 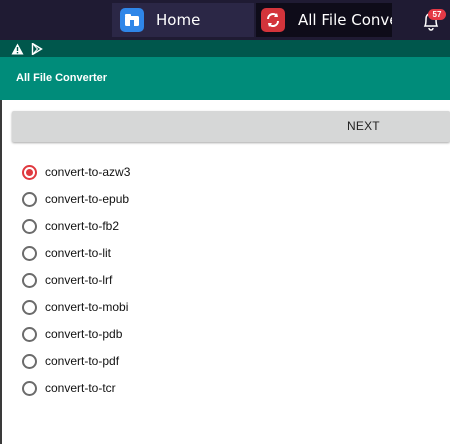 I want to click on refresh-arrows-icon, so click(x=273, y=20).